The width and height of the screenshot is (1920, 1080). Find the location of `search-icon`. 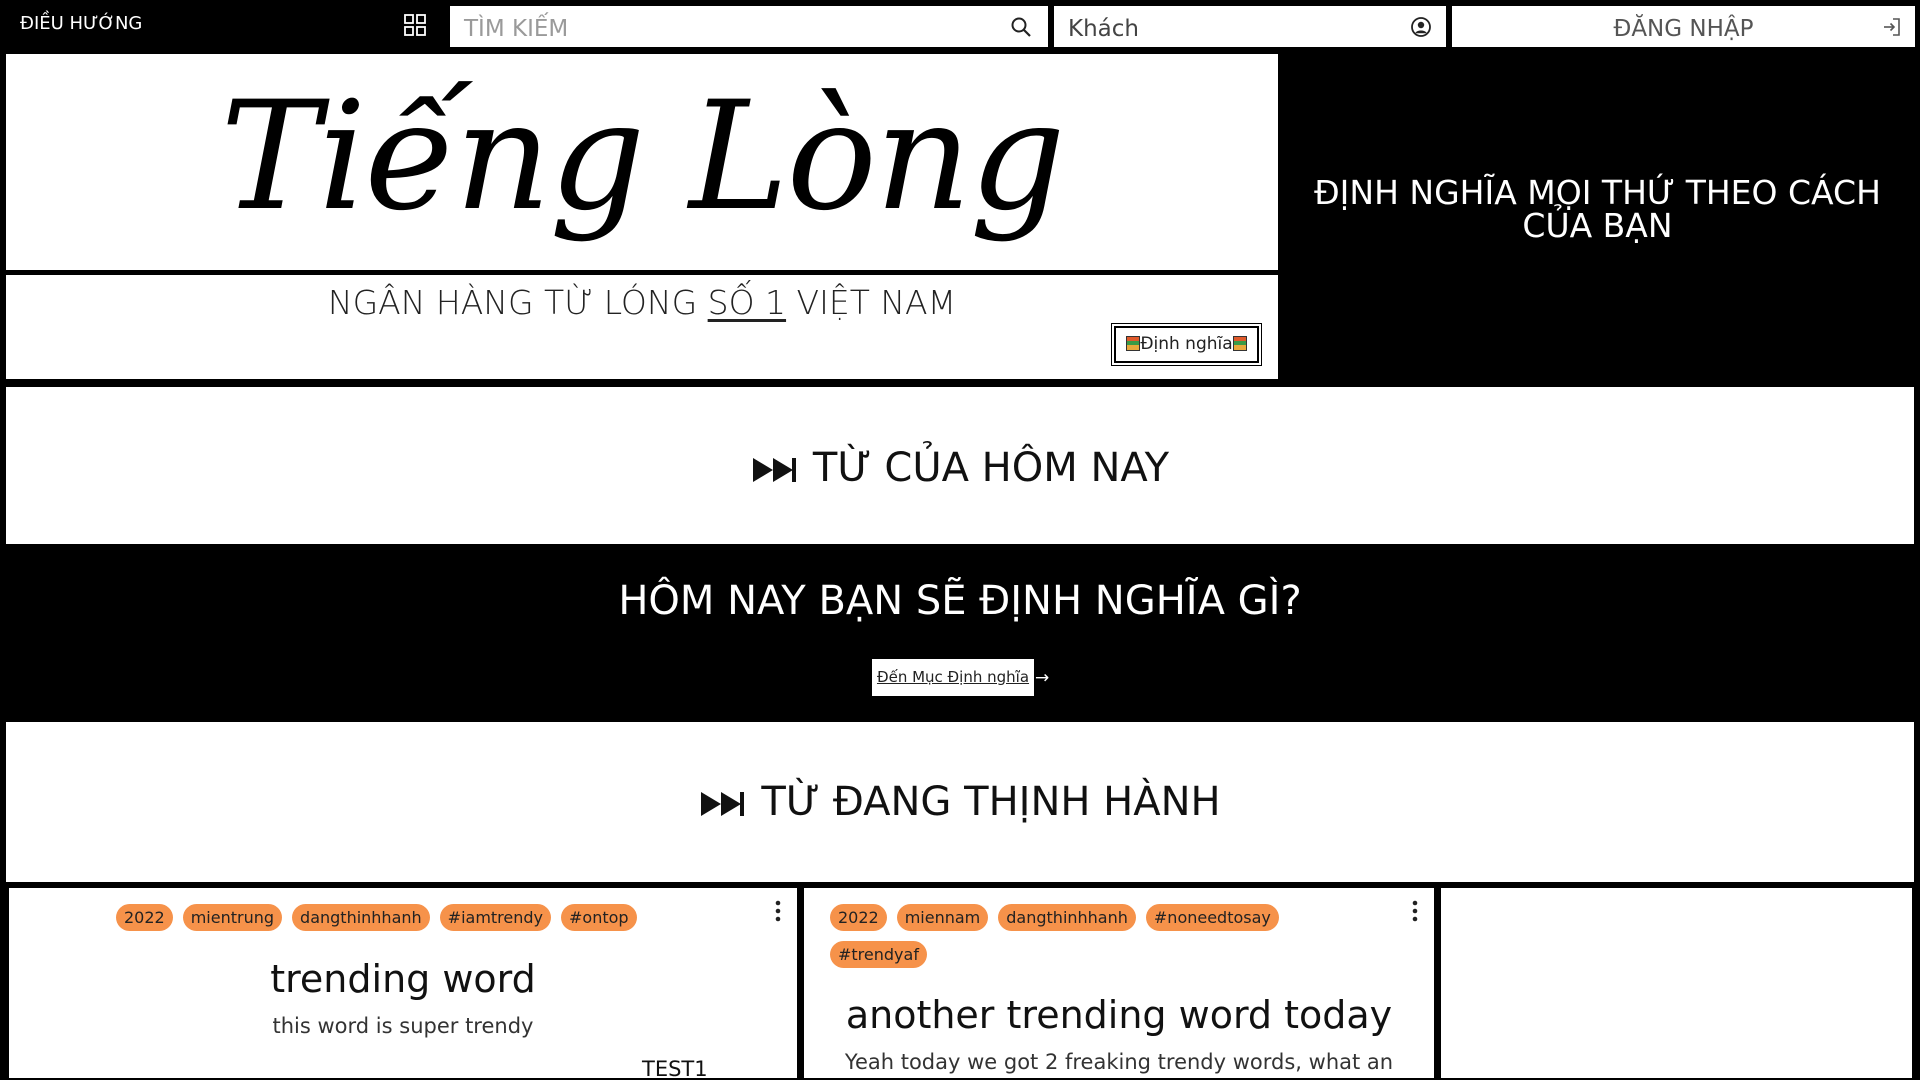

search-icon is located at coordinates (1021, 27).